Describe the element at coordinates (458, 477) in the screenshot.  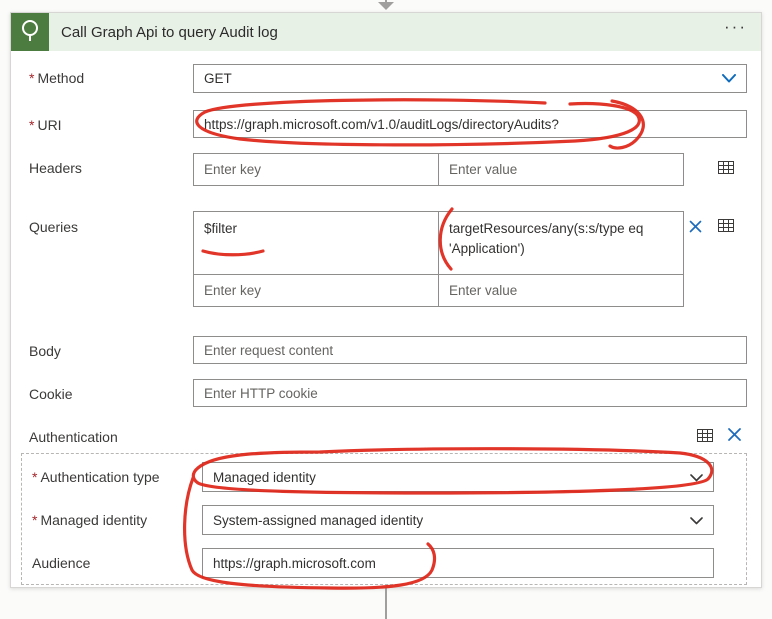
I see `authentication-type-dropdown: Managed identity` at that location.